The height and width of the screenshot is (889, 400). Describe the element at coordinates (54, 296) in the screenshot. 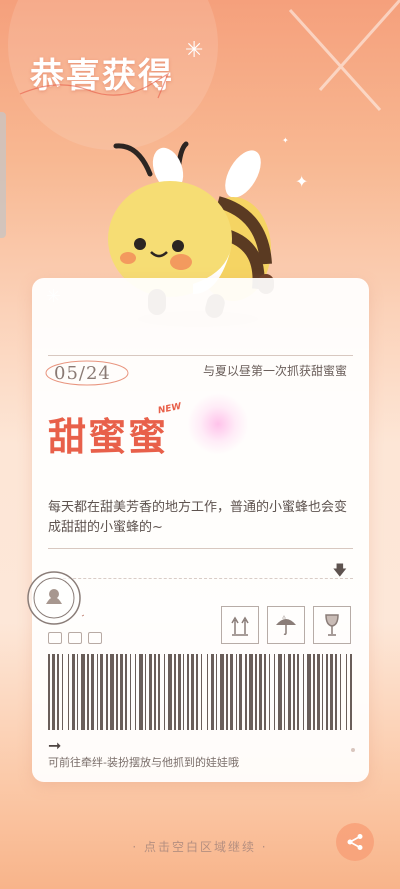

I see `sparkle-icon: ✳` at that location.